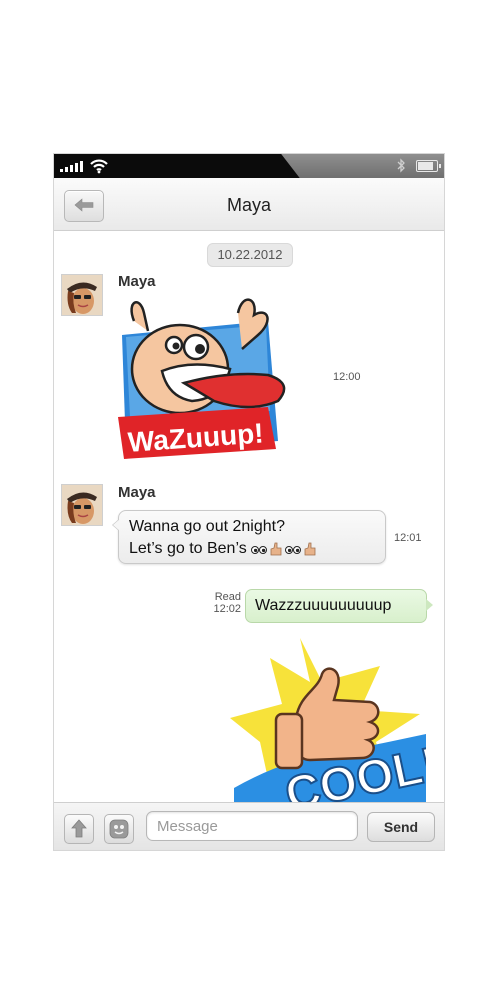 Image resolution: width=491 pixels, height=1004 pixels. Describe the element at coordinates (347, 377) in the screenshot. I see `message-time: 12:00` at that location.